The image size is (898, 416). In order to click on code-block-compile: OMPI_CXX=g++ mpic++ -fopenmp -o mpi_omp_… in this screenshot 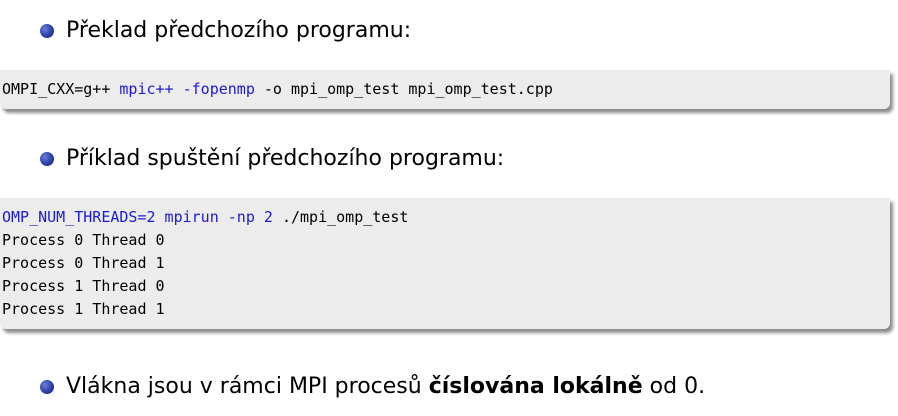, I will do `click(445, 89)`.